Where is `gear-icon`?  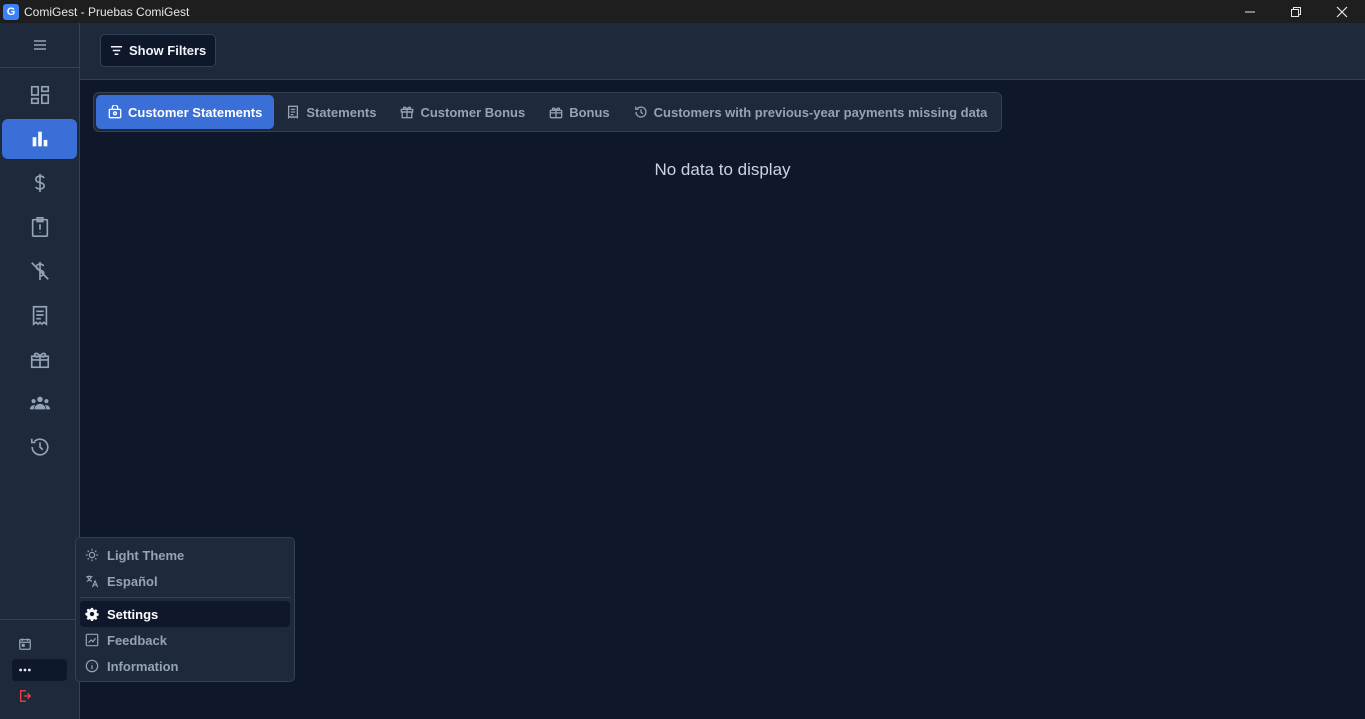 gear-icon is located at coordinates (92, 614).